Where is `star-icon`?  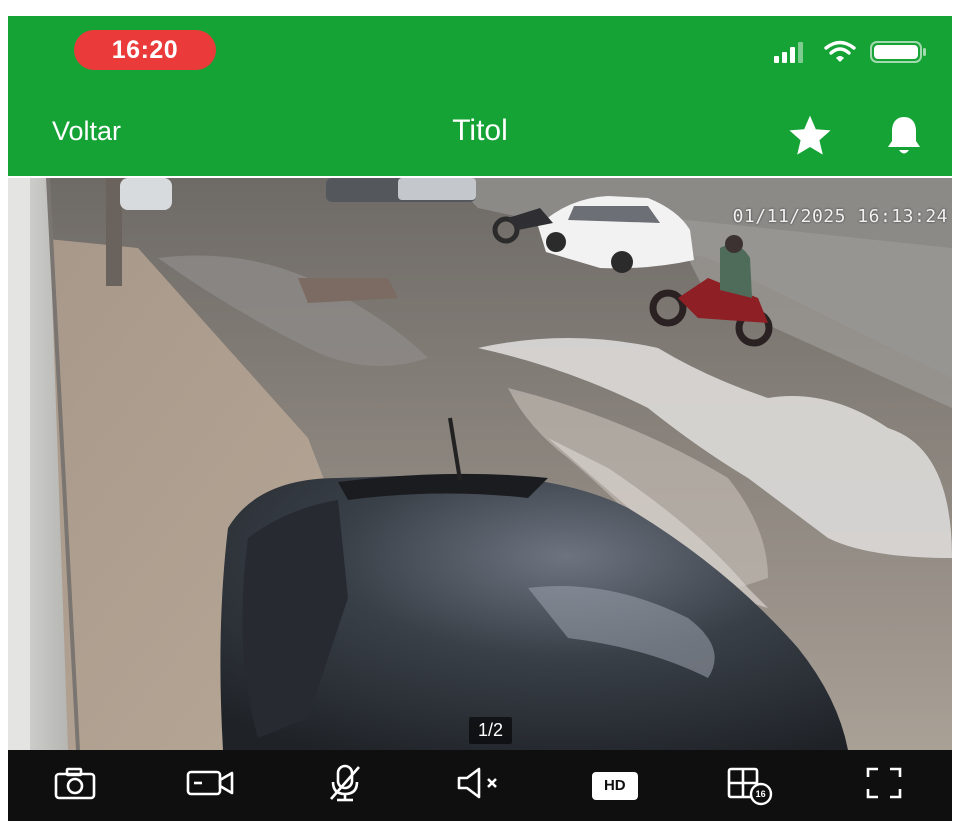 star-icon is located at coordinates (810, 138).